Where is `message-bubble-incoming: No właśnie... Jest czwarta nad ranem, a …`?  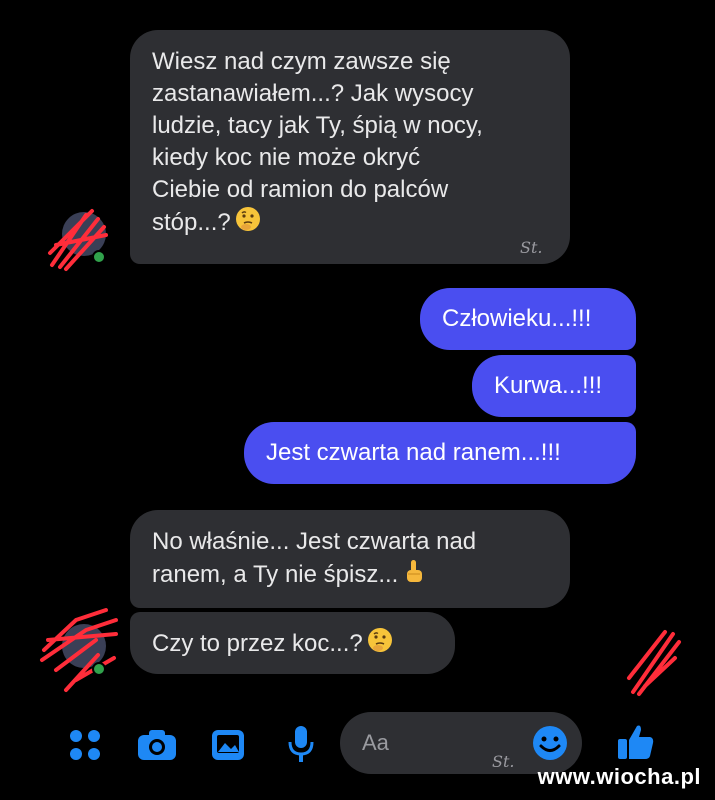
message-bubble-incoming: No właśnie... Jest czwarta nad ranem, a … is located at coordinates (350, 559).